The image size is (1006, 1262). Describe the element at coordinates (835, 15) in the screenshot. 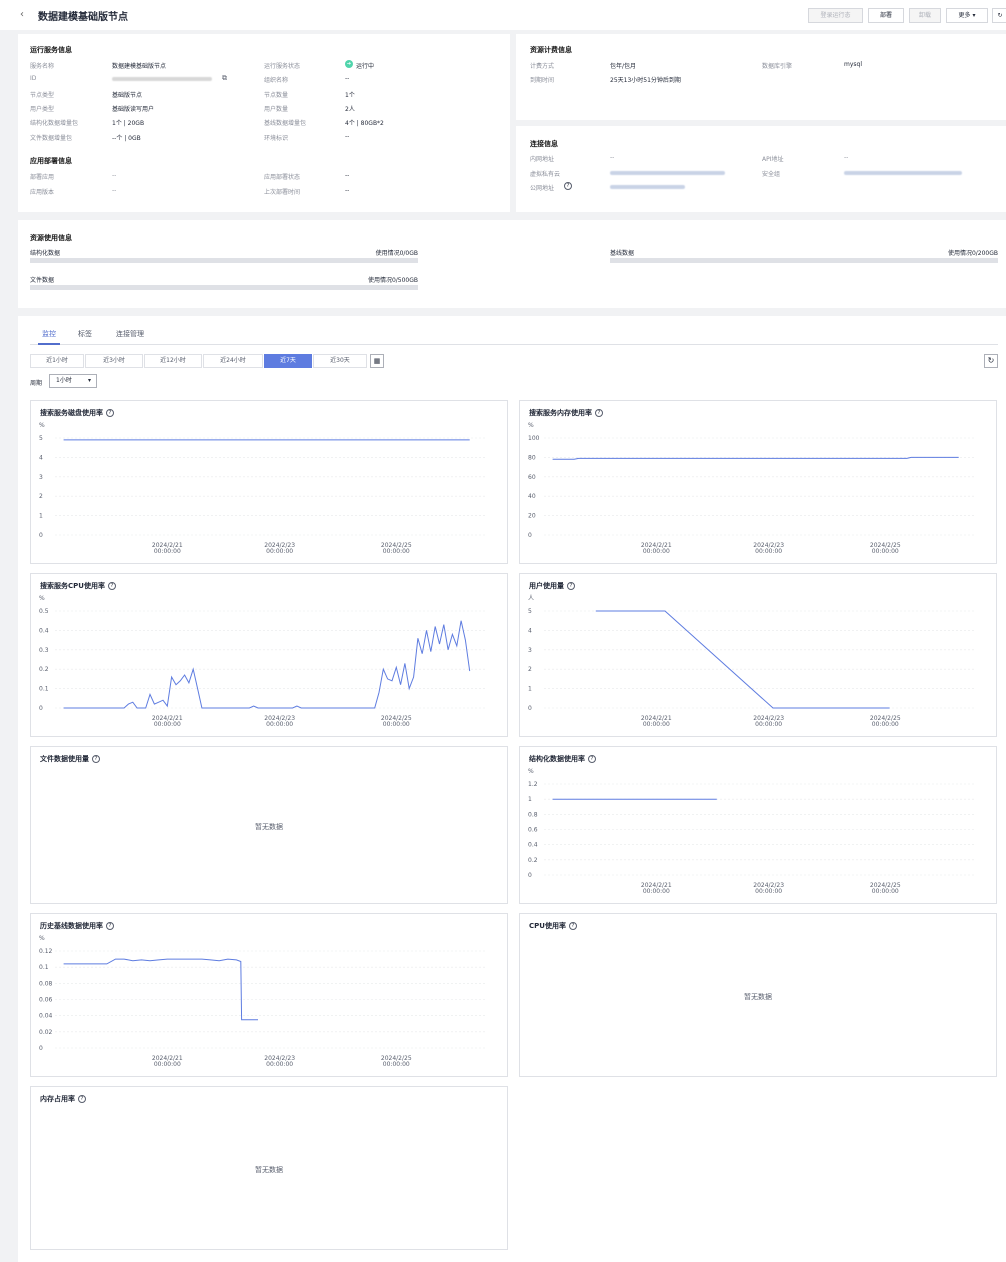

I see `login-runtime-button: 登录运行态` at that location.